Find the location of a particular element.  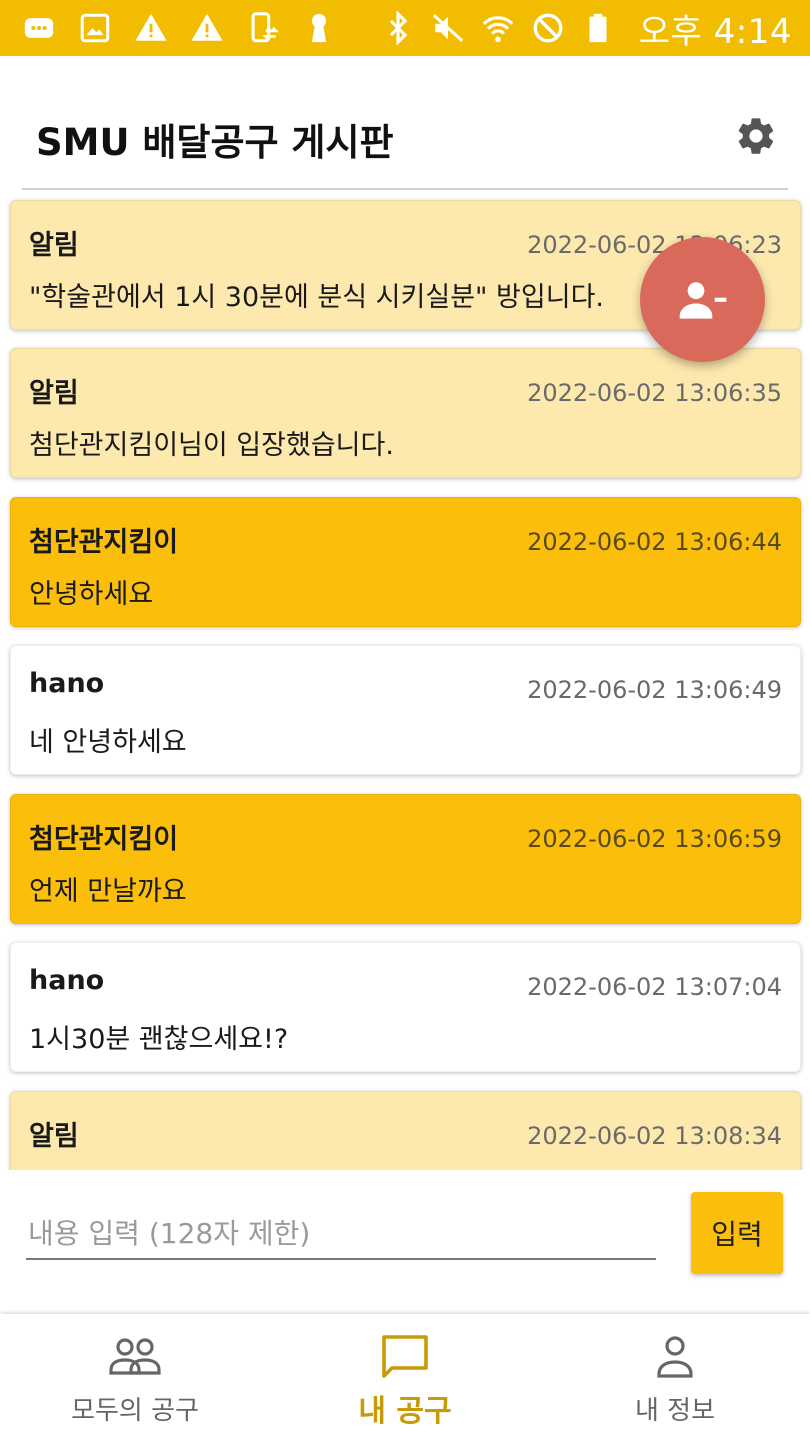

nav-item-my-info: 내 정보 is located at coordinates (675, 1377).